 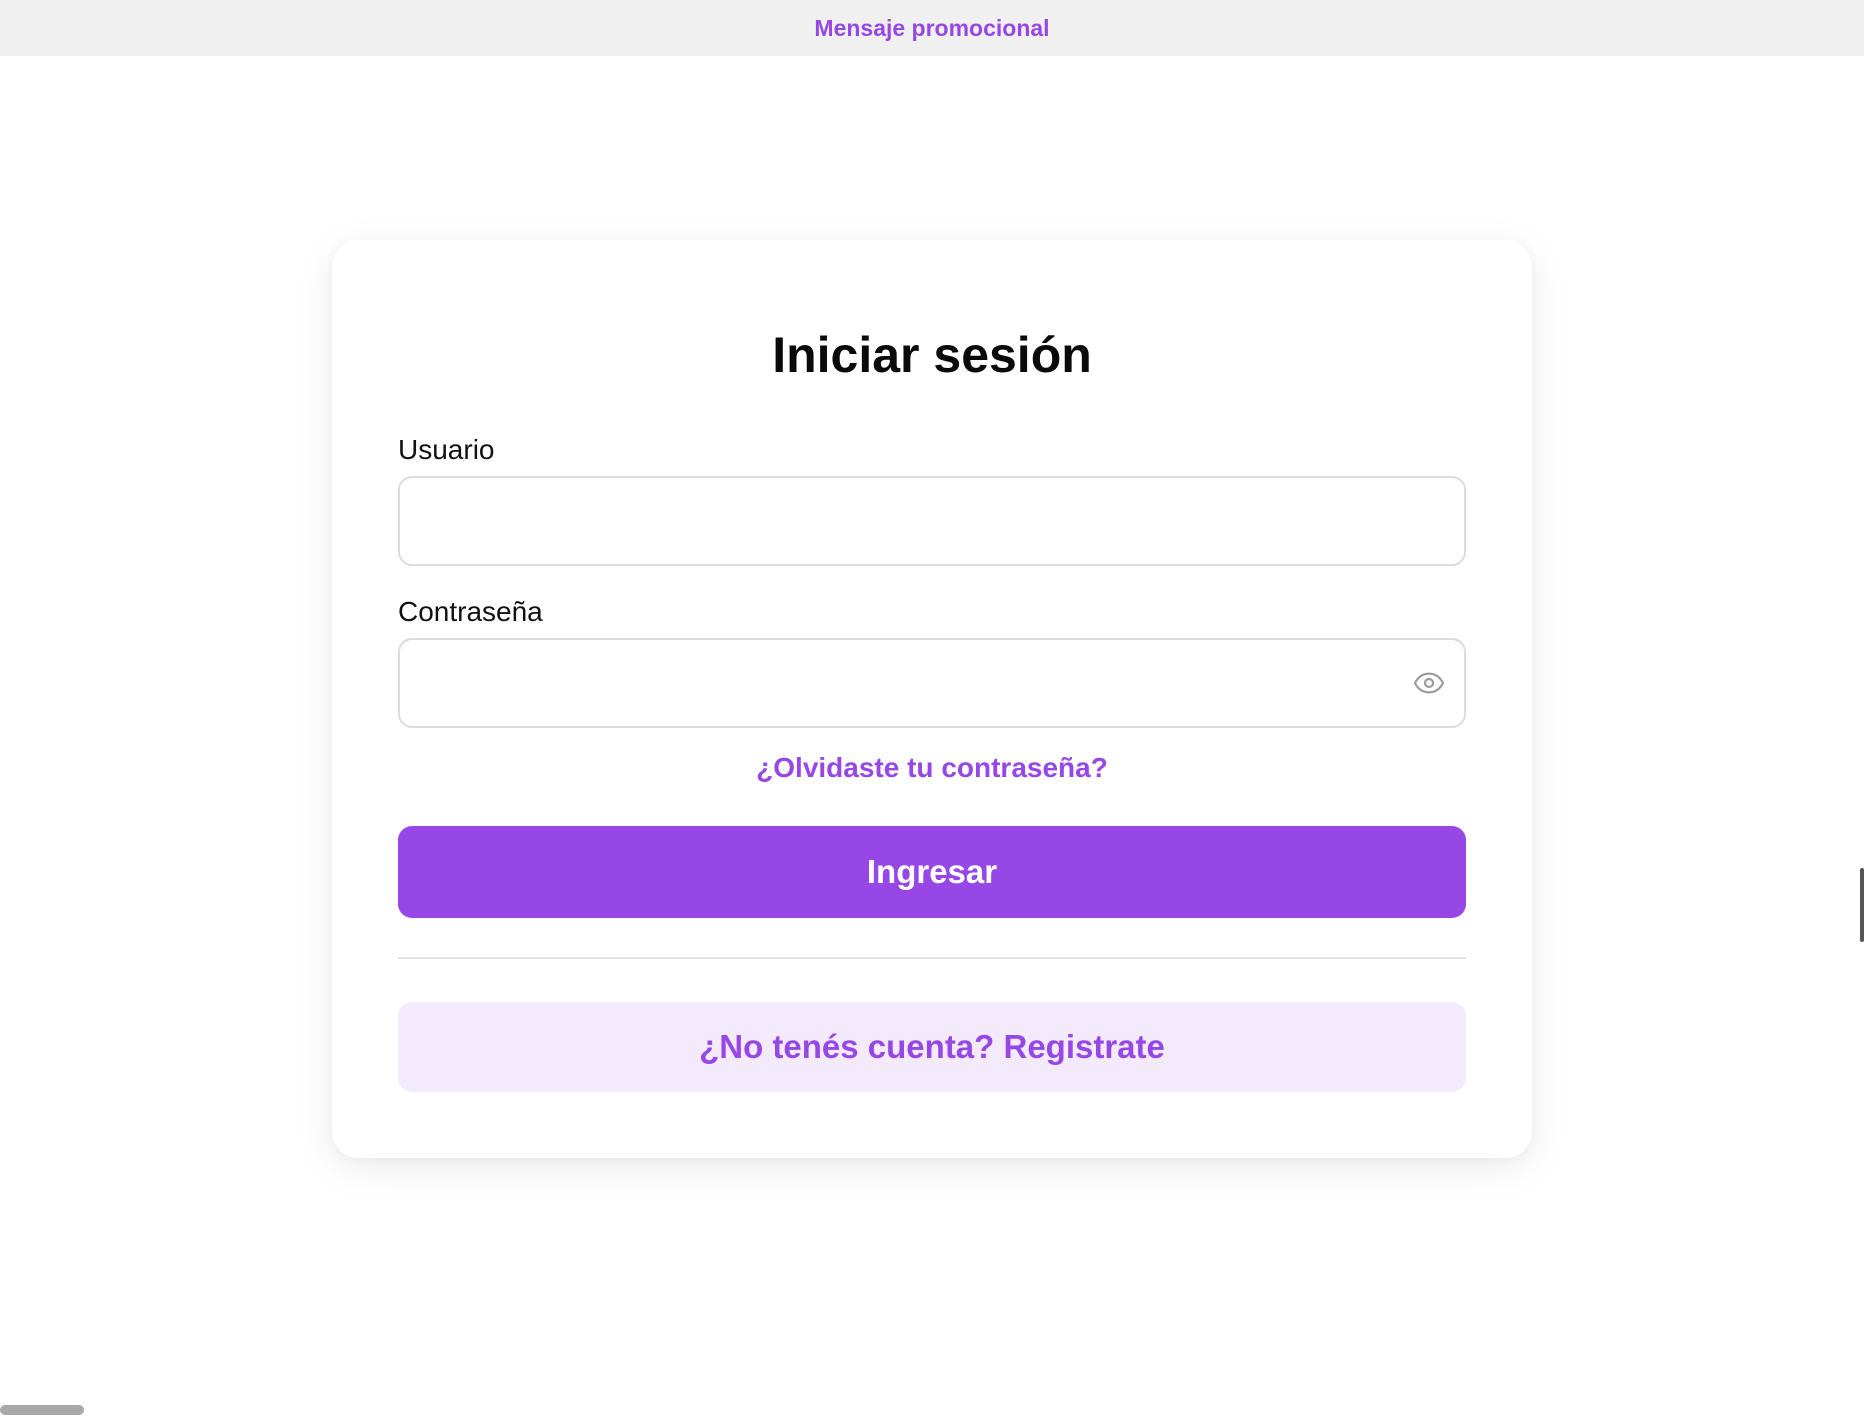 I want to click on username-input, so click(x=932, y=521).